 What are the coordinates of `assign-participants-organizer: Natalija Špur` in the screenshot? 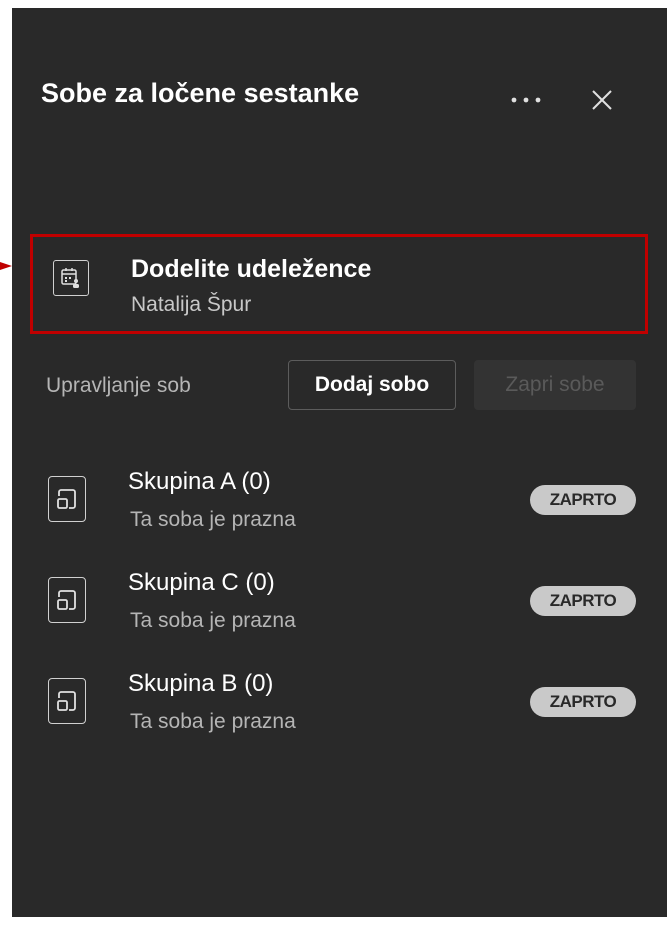 It's located at (191, 304).